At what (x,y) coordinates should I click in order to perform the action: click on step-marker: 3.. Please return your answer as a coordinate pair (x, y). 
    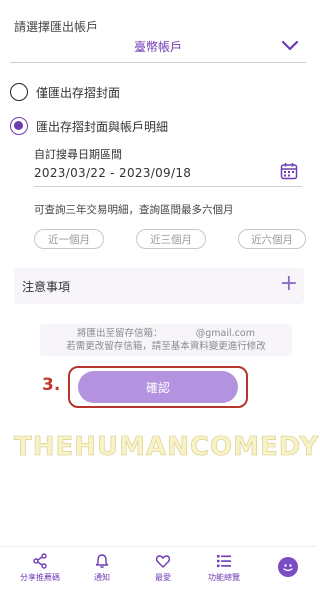
    Looking at the image, I should click on (51, 385).